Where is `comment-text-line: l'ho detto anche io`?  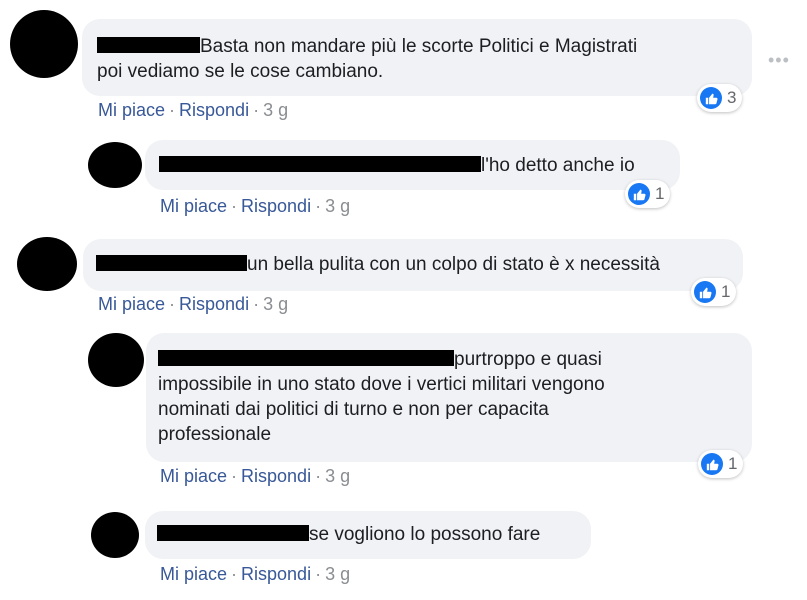
comment-text-line: l'ho detto anche io is located at coordinates (419, 165).